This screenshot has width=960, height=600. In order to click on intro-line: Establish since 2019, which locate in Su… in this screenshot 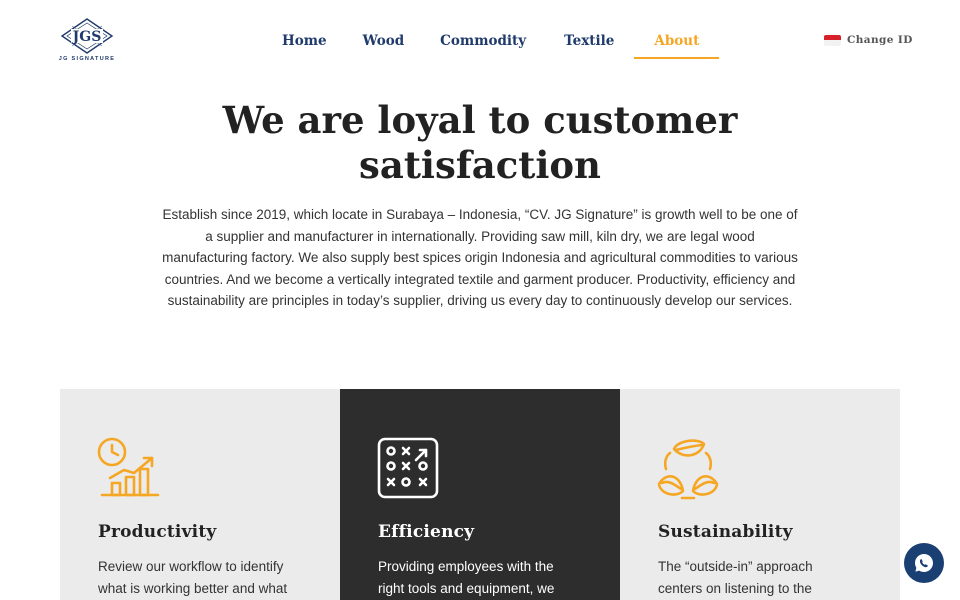, I will do `click(480, 214)`.